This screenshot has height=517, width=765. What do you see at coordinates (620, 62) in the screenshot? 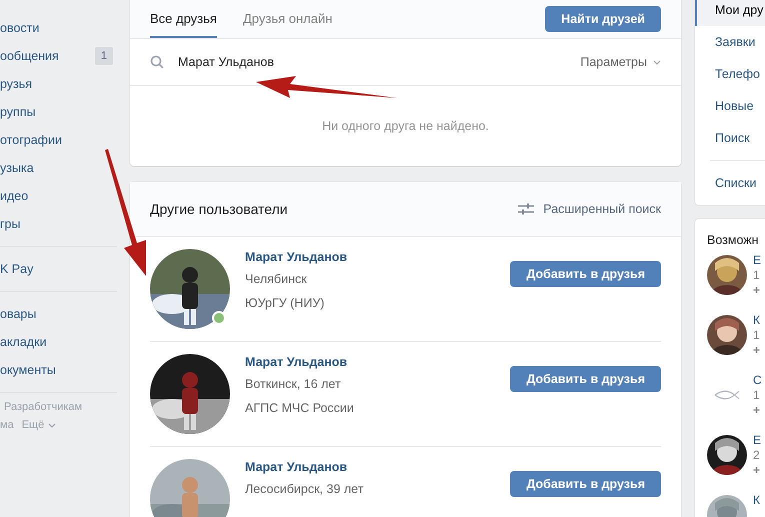
I see `parameters-dropdown: Параметры` at bounding box center [620, 62].